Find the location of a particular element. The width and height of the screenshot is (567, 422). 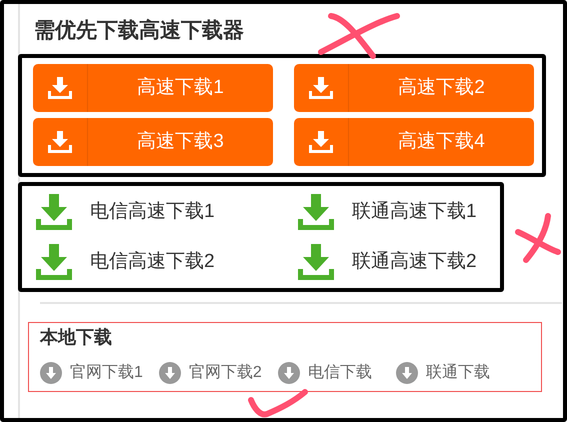

download-link: 联通下载 is located at coordinates (443, 373).